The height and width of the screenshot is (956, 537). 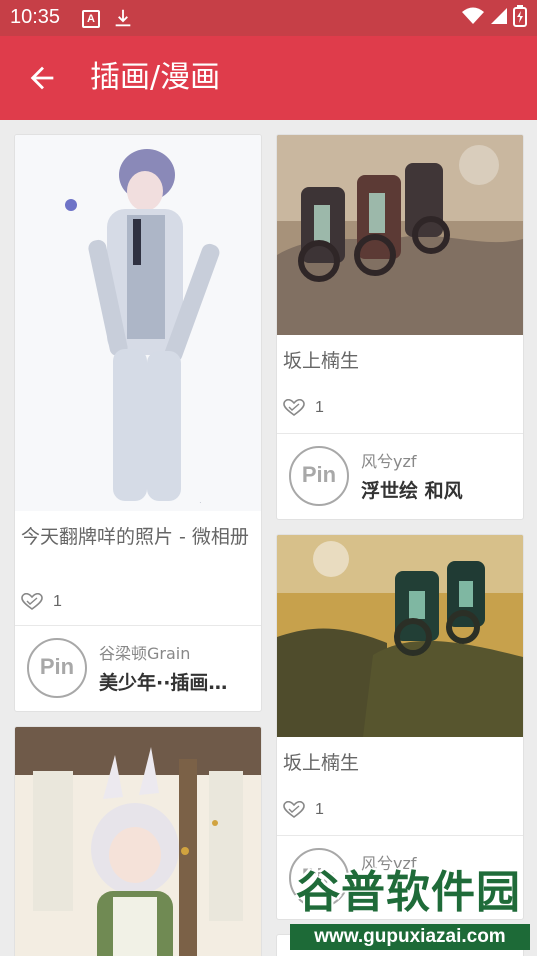 What do you see at coordinates (520, 16) in the screenshot?
I see `battery-icon` at bounding box center [520, 16].